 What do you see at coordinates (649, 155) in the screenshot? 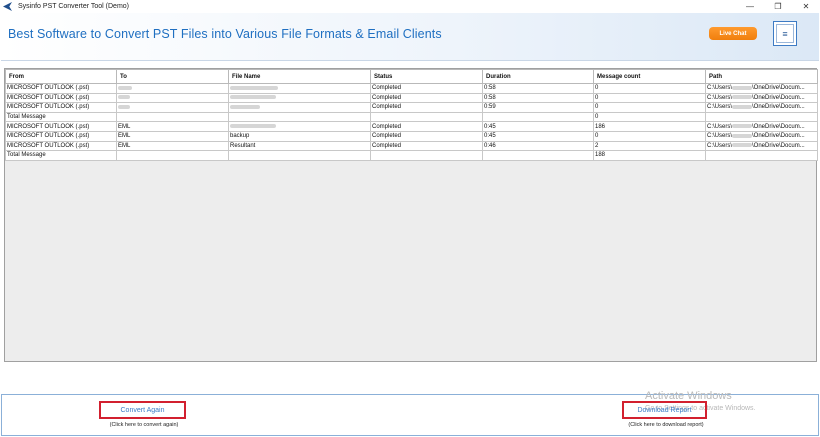
I see `cell-message-count: 188` at bounding box center [649, 155].